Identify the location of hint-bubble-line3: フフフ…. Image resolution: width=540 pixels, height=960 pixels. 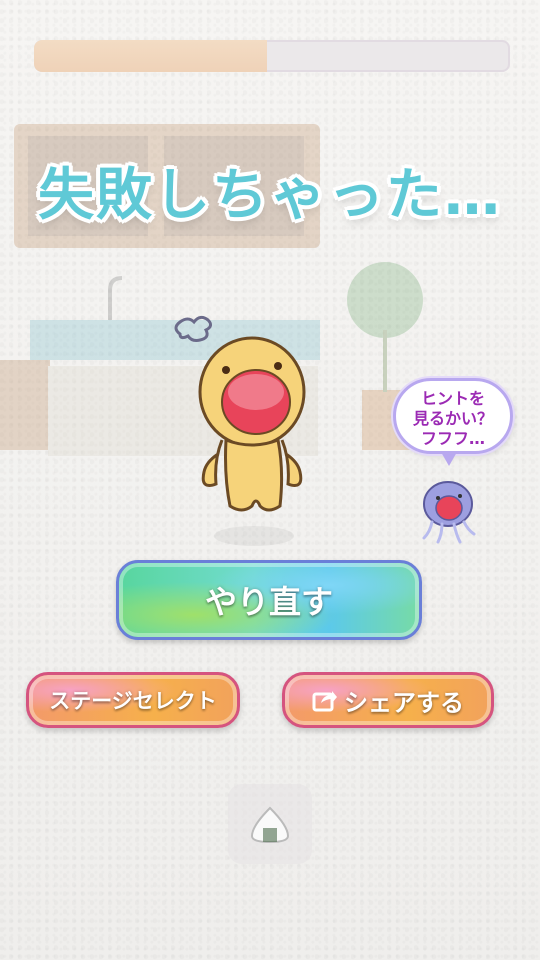
(452, 438).